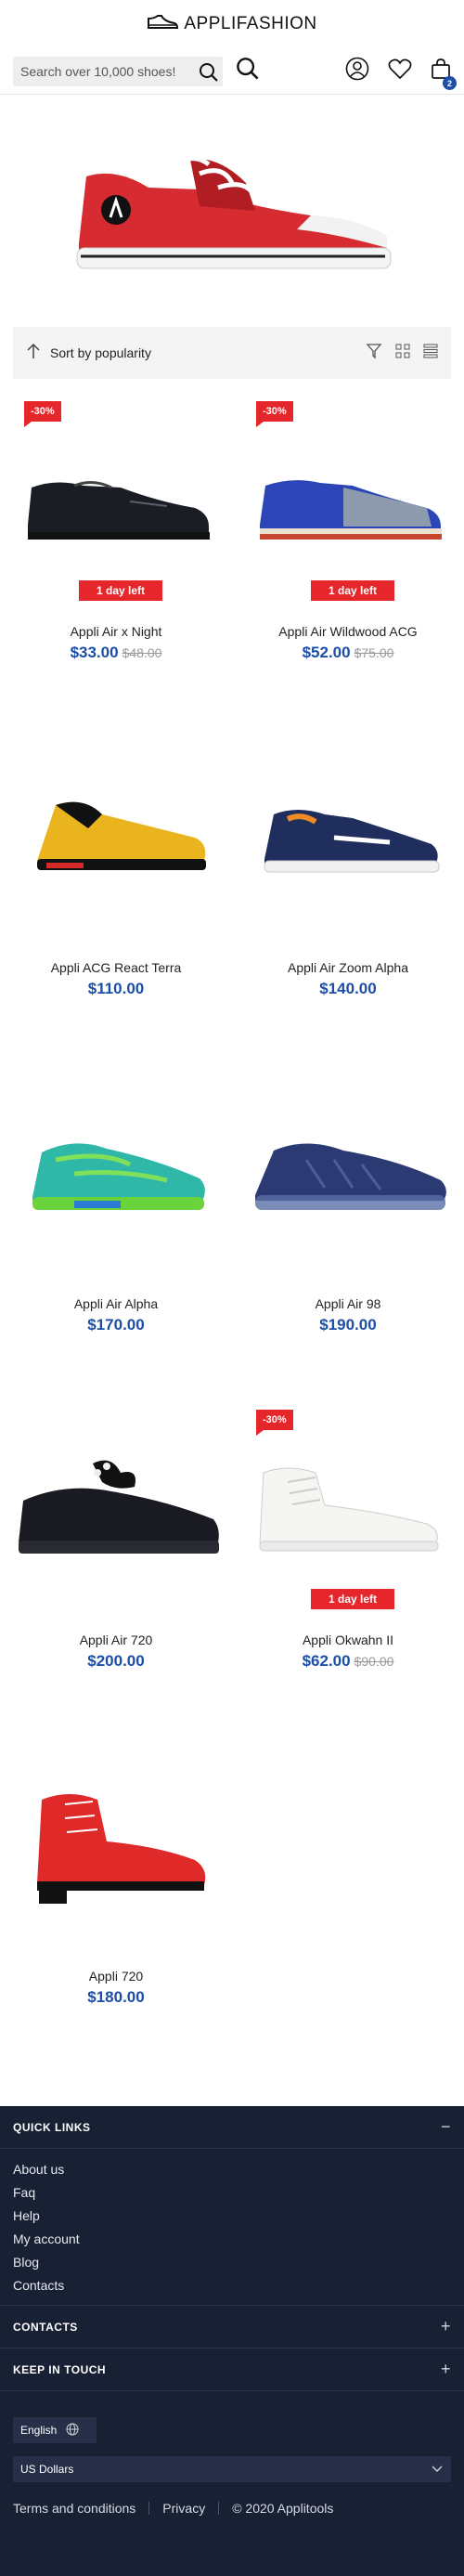 The height and width of the screenshot is (2576, 464). Describe the element at coordinates (232, 2169) in the screenshot. I see `footer-link-about: About us` at that location.